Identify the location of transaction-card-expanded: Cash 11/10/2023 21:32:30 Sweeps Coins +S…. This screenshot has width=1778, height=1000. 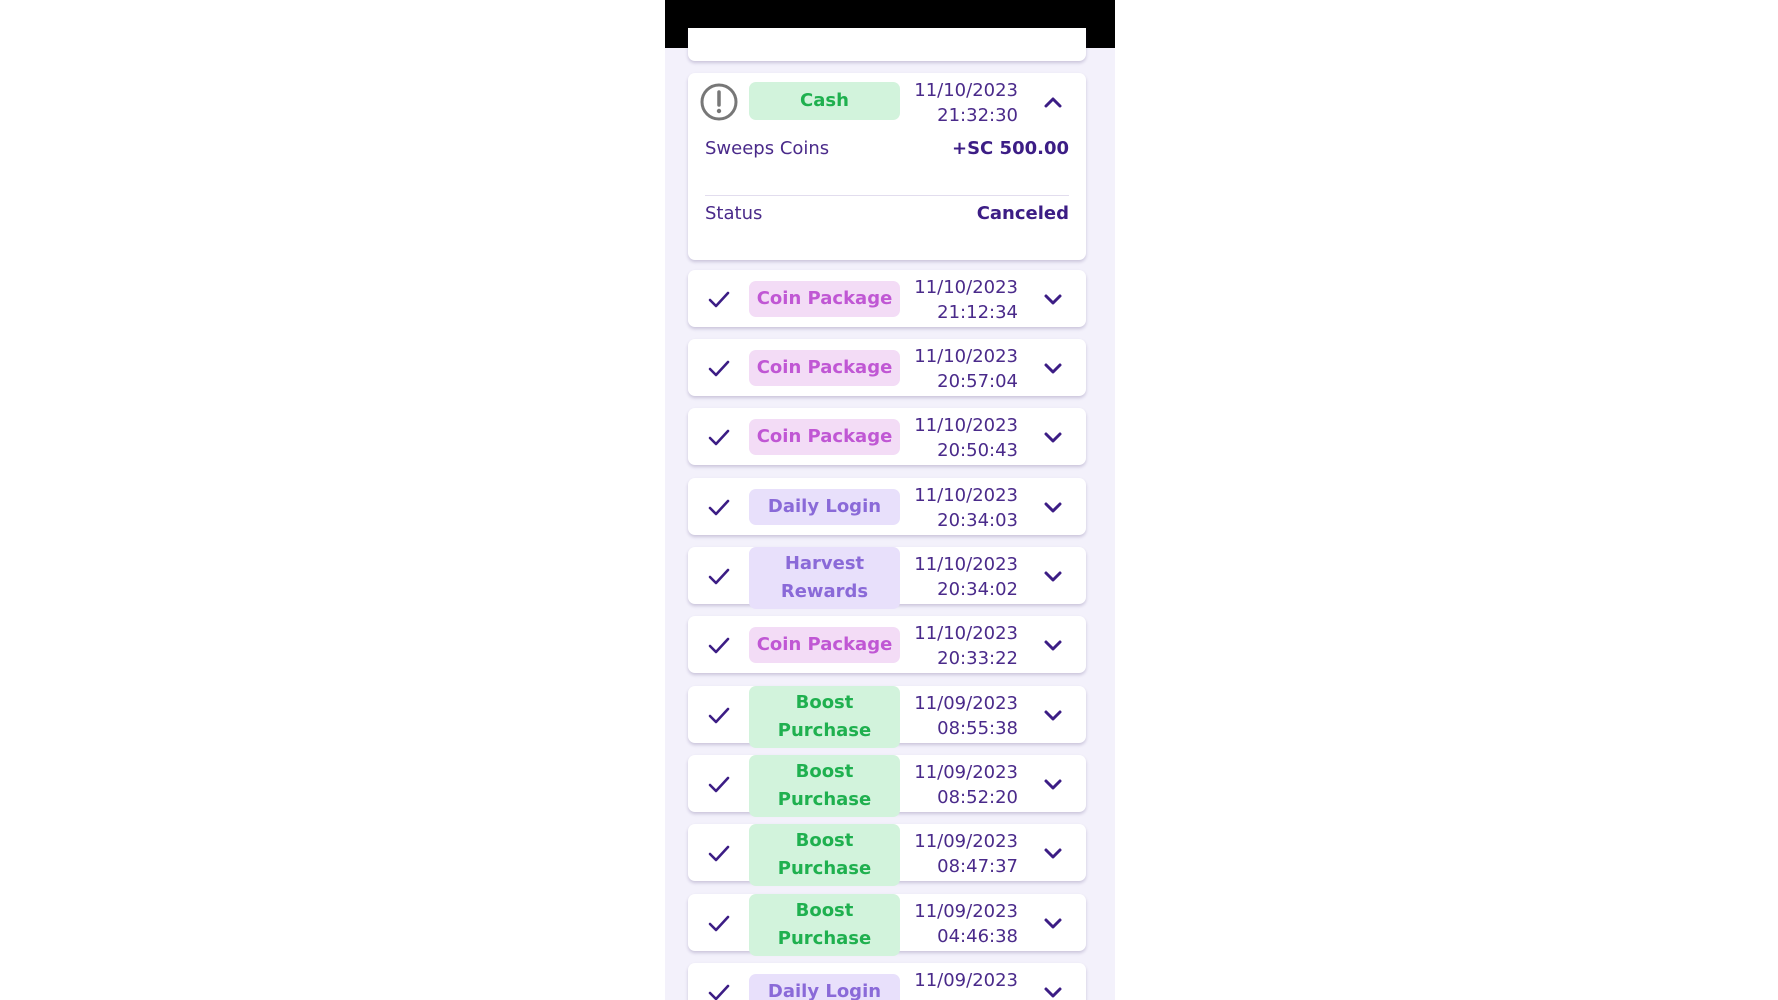
(887, 166).